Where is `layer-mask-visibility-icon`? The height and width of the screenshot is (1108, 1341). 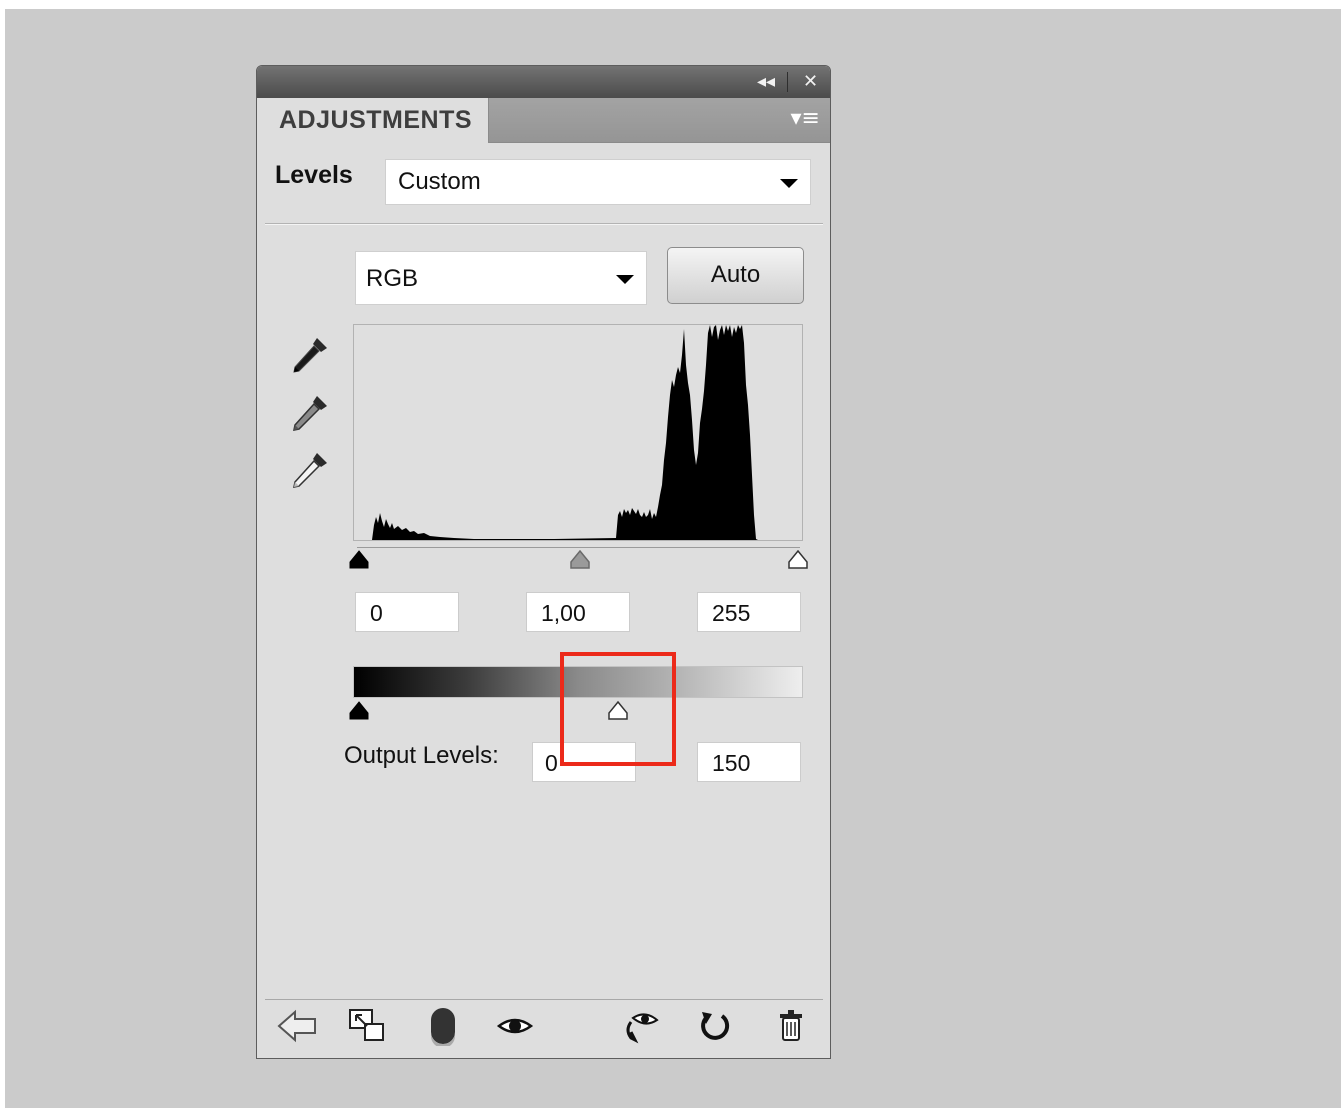
layer-mask-visibility-icon is located at coordinates (443, 1027).